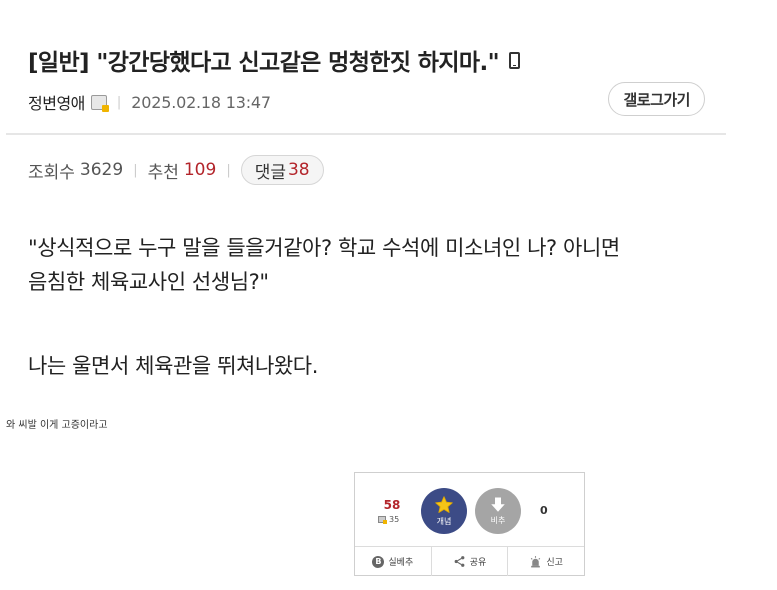 The width and height of the screenshot is (777, 590). Describe the element at coordinates (173, 366) in the screenshot. I see `content-line-3: 나는 울면서 체육관을 뛰쳐나왔다.` at that location.